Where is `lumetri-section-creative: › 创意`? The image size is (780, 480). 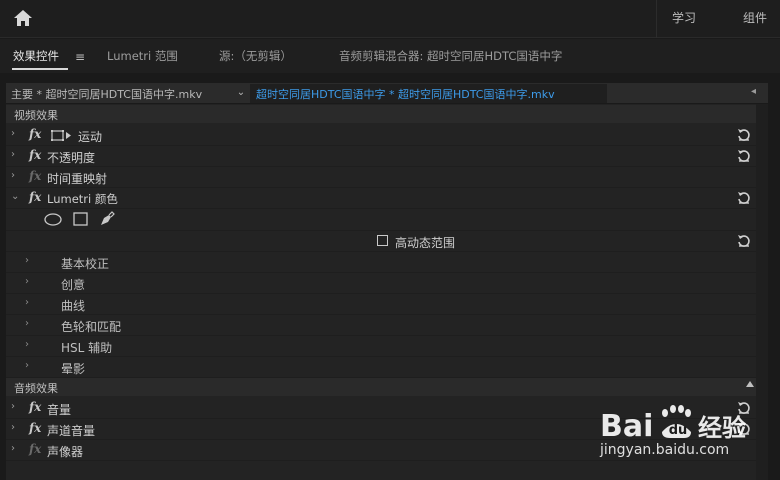 lumetri-section-creative: › 创意 is located at coordinates (381, 283).